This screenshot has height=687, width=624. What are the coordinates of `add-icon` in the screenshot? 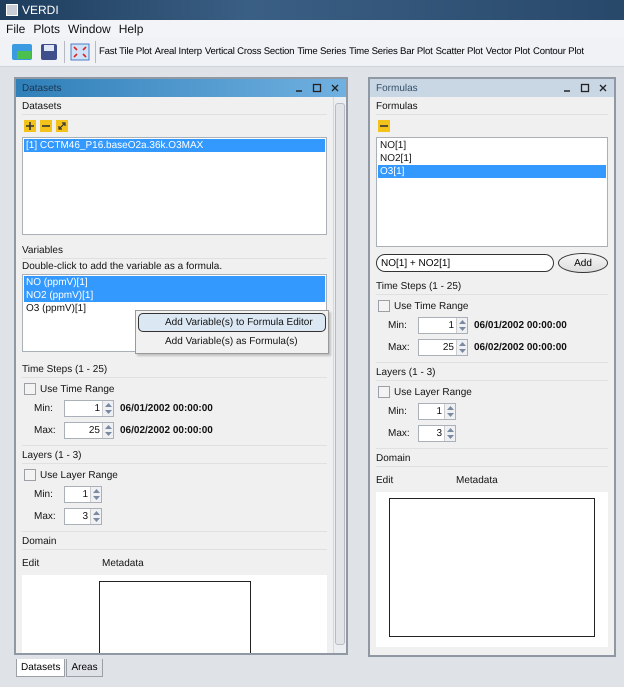 It's located at (30, 126).